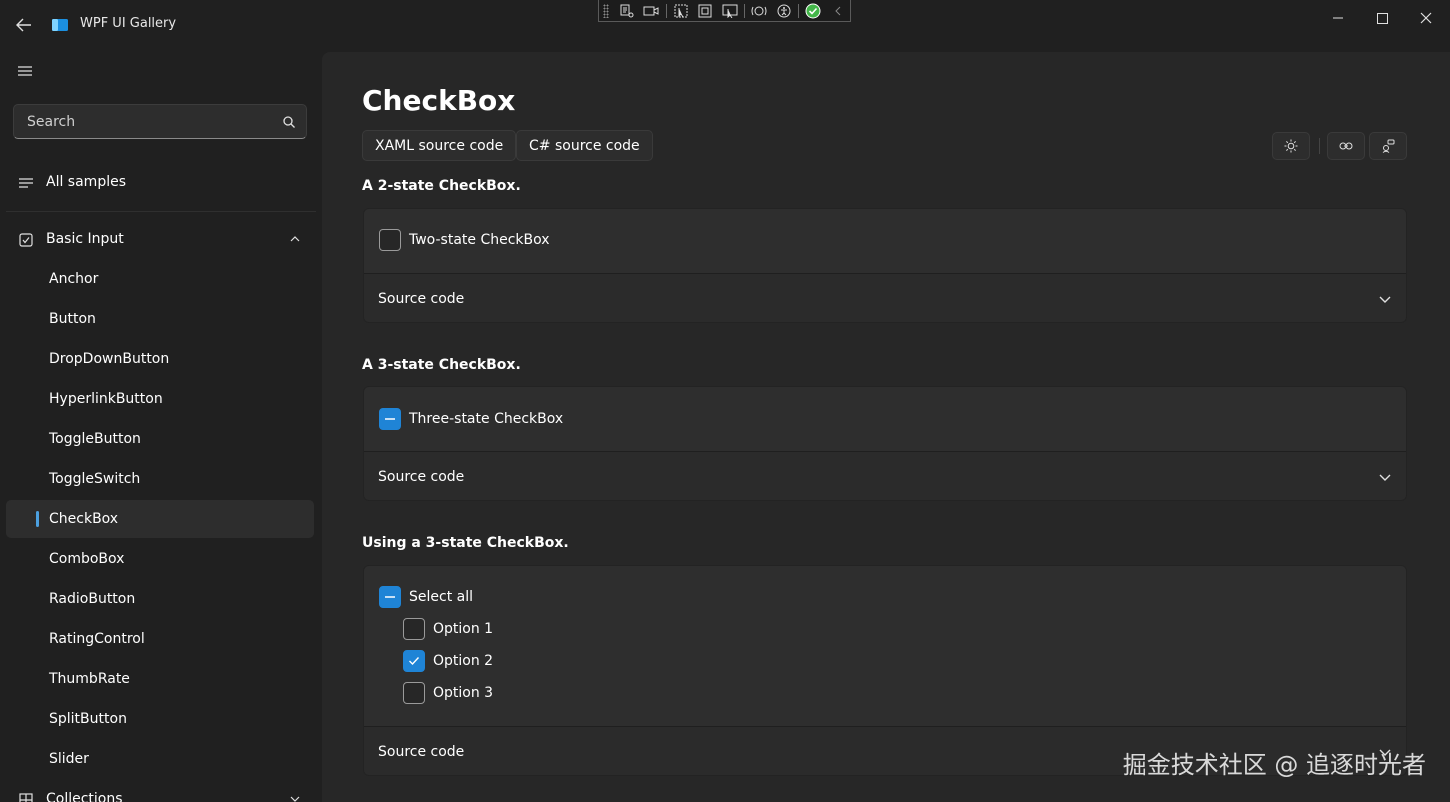 This screenshot has height=802, width=1450. I want to click on sidebar-item-label: Anchor, so click(74, 279).